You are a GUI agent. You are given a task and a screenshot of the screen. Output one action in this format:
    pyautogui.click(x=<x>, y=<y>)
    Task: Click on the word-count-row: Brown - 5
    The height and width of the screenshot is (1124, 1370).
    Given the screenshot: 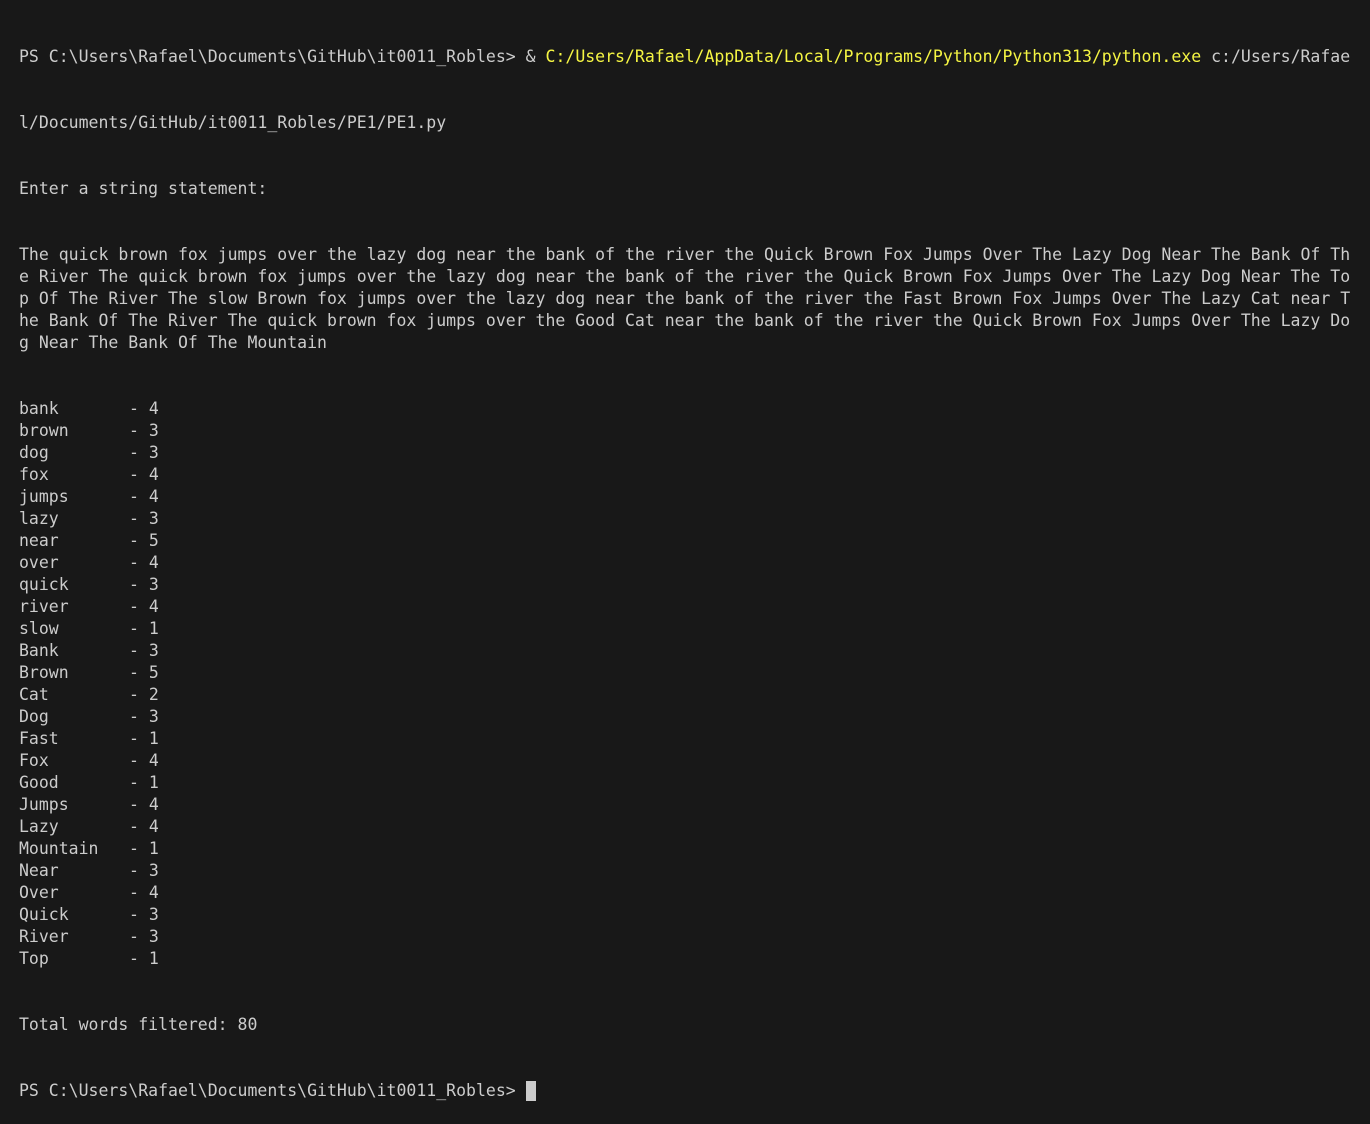 What is the action you would take?
    pyautogui.click(x=694, y=673)
    